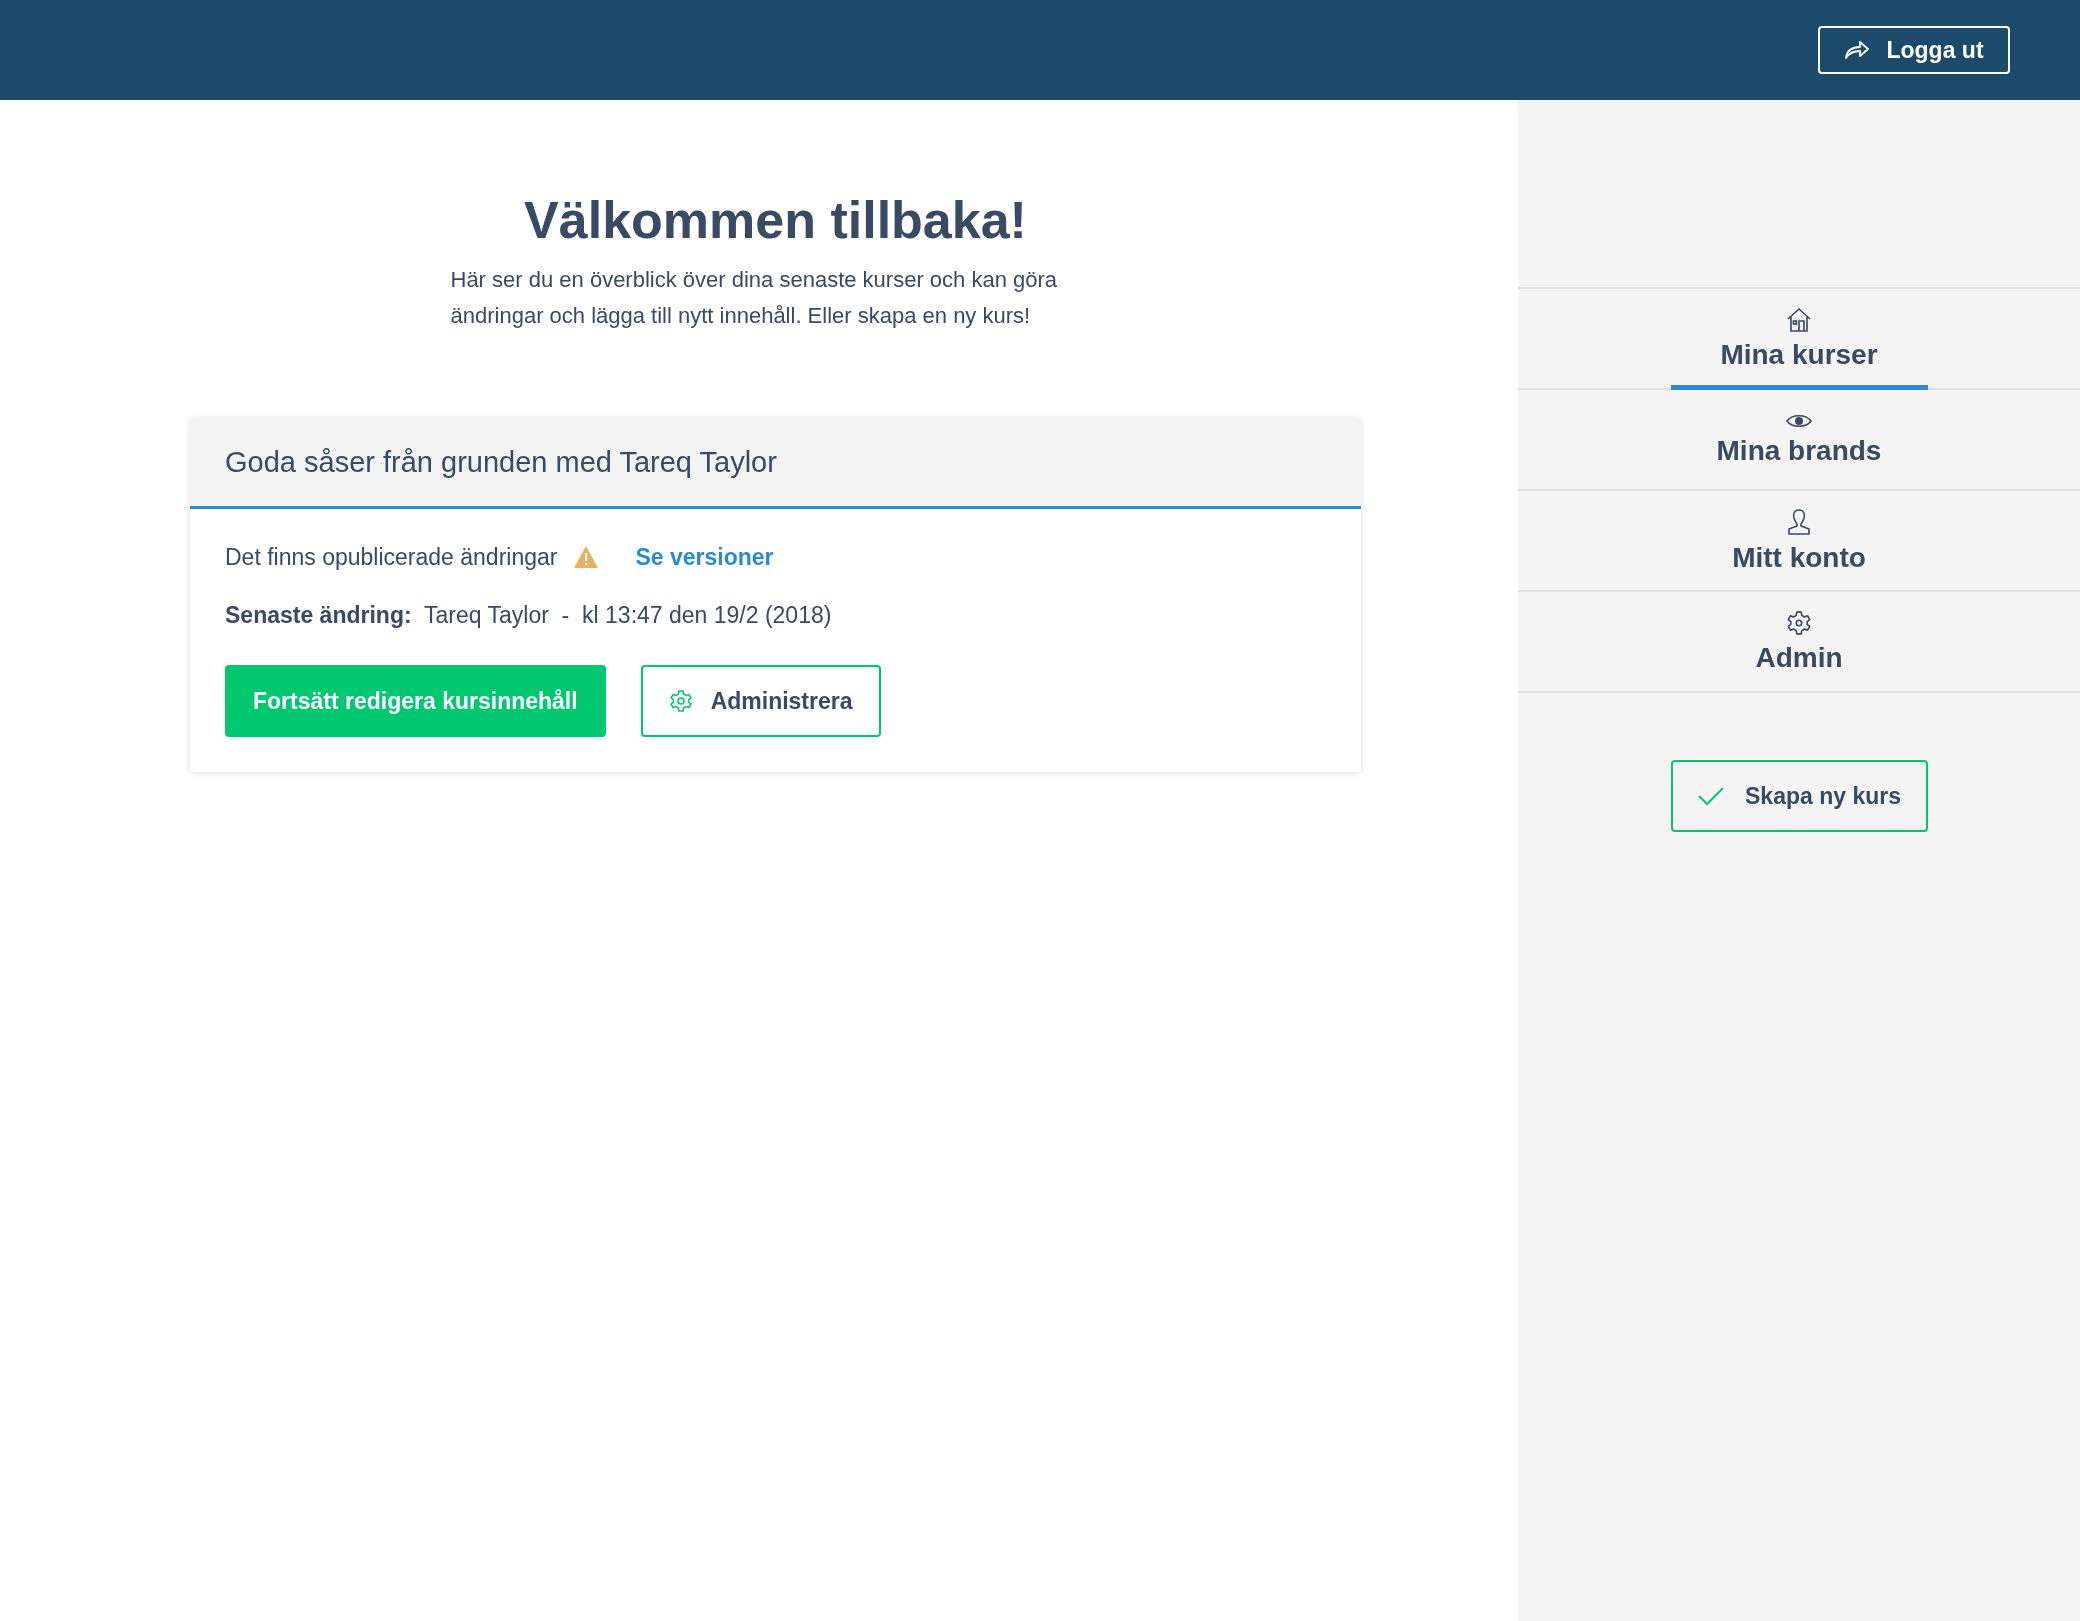 The width and height of the screenshot is (2080, 1621). What do you see at coordinates (1799, 339) in the screenshot?
I see `nav-item: Mina kurser` at bounding box center [1799, 339].